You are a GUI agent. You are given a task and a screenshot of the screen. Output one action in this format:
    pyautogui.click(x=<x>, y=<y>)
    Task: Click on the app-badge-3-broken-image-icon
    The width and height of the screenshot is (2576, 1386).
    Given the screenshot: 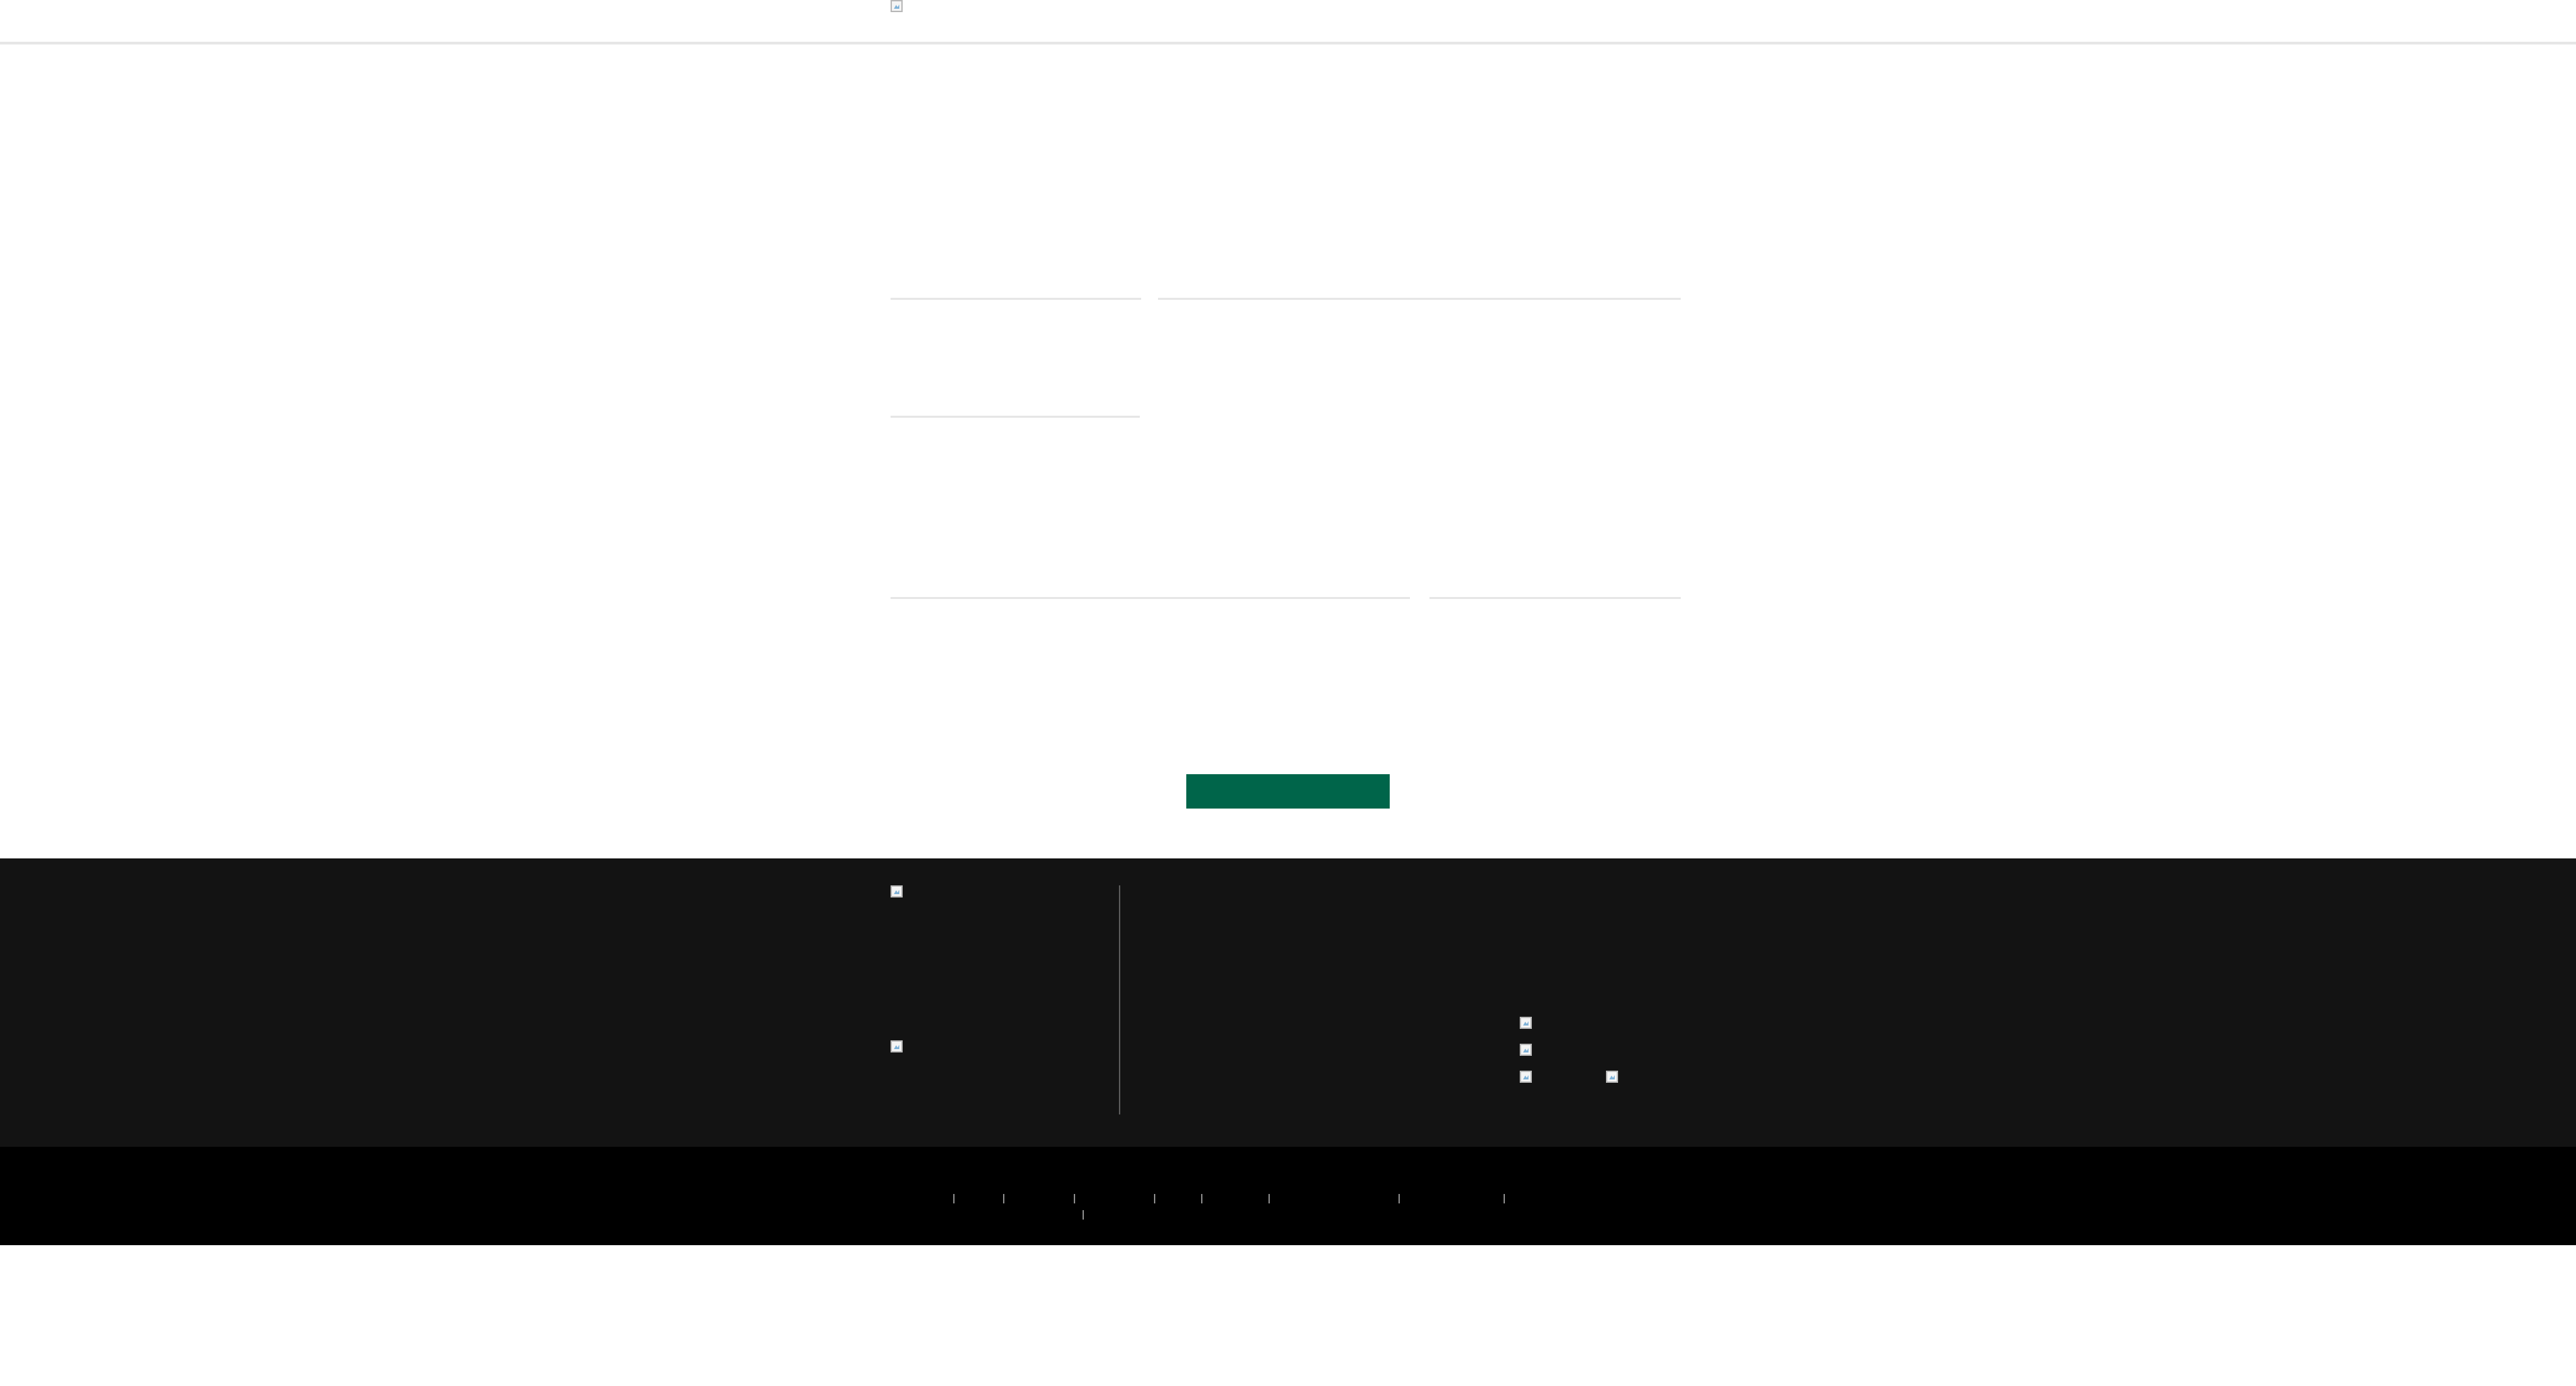 What is the action you would take?
    pyautogui.click(x=1526, y=1077)
    